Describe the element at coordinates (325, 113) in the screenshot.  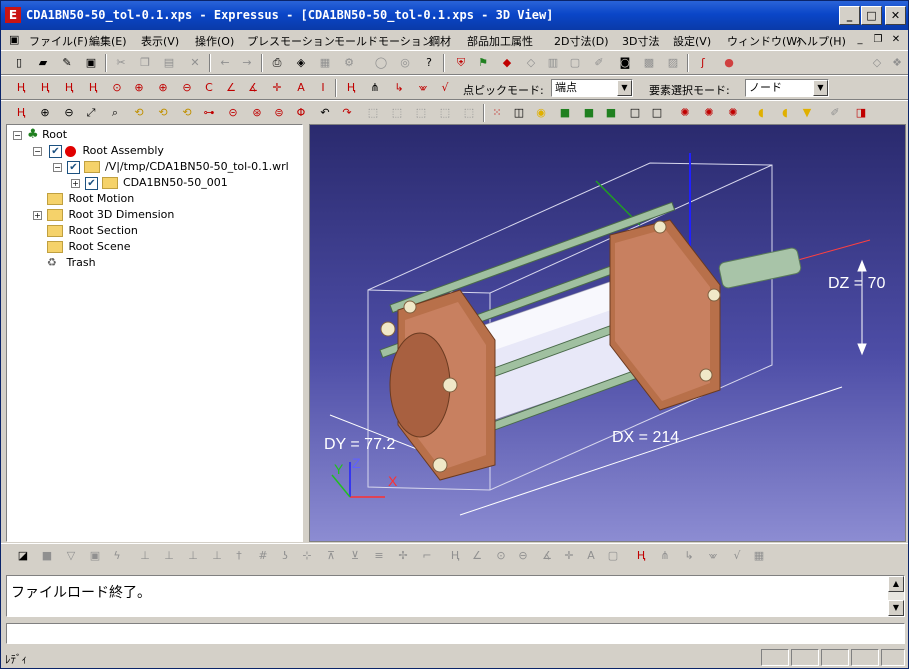
I see `undo-view-icon: ↶` at that location.